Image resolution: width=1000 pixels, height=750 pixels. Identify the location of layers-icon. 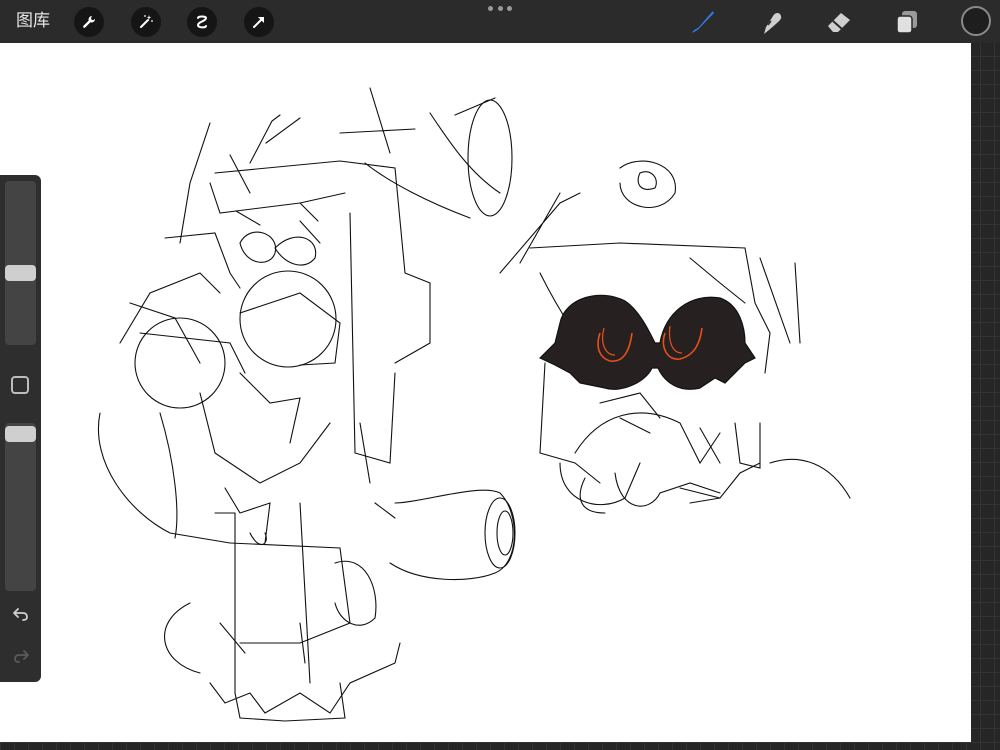
(907, 22).